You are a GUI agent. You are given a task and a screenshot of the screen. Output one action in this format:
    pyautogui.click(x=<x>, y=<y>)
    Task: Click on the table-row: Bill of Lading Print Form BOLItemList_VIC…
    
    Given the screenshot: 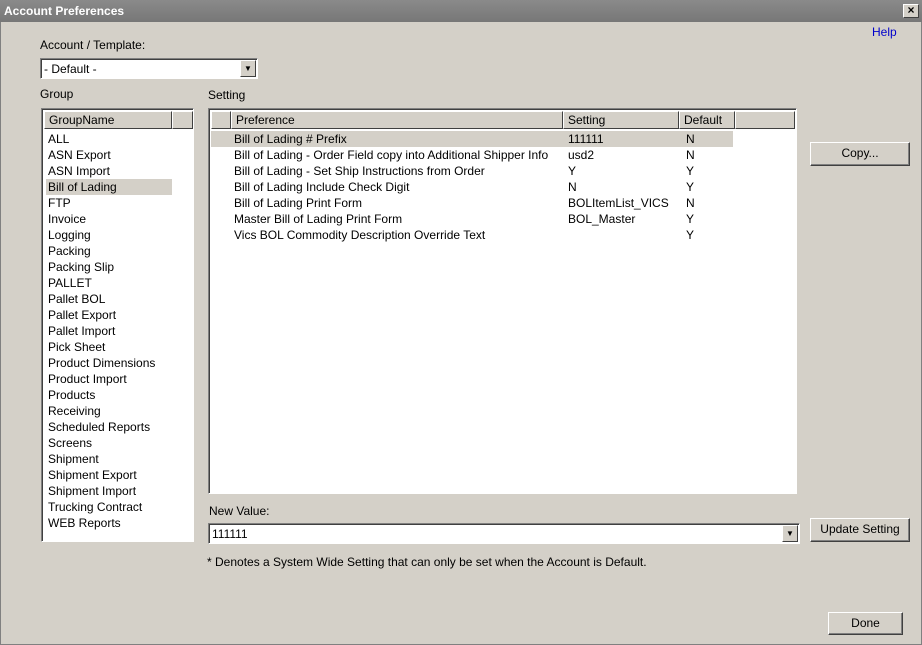 What is the action you would take?
    pyautogui.click(x=472, y=203)
    